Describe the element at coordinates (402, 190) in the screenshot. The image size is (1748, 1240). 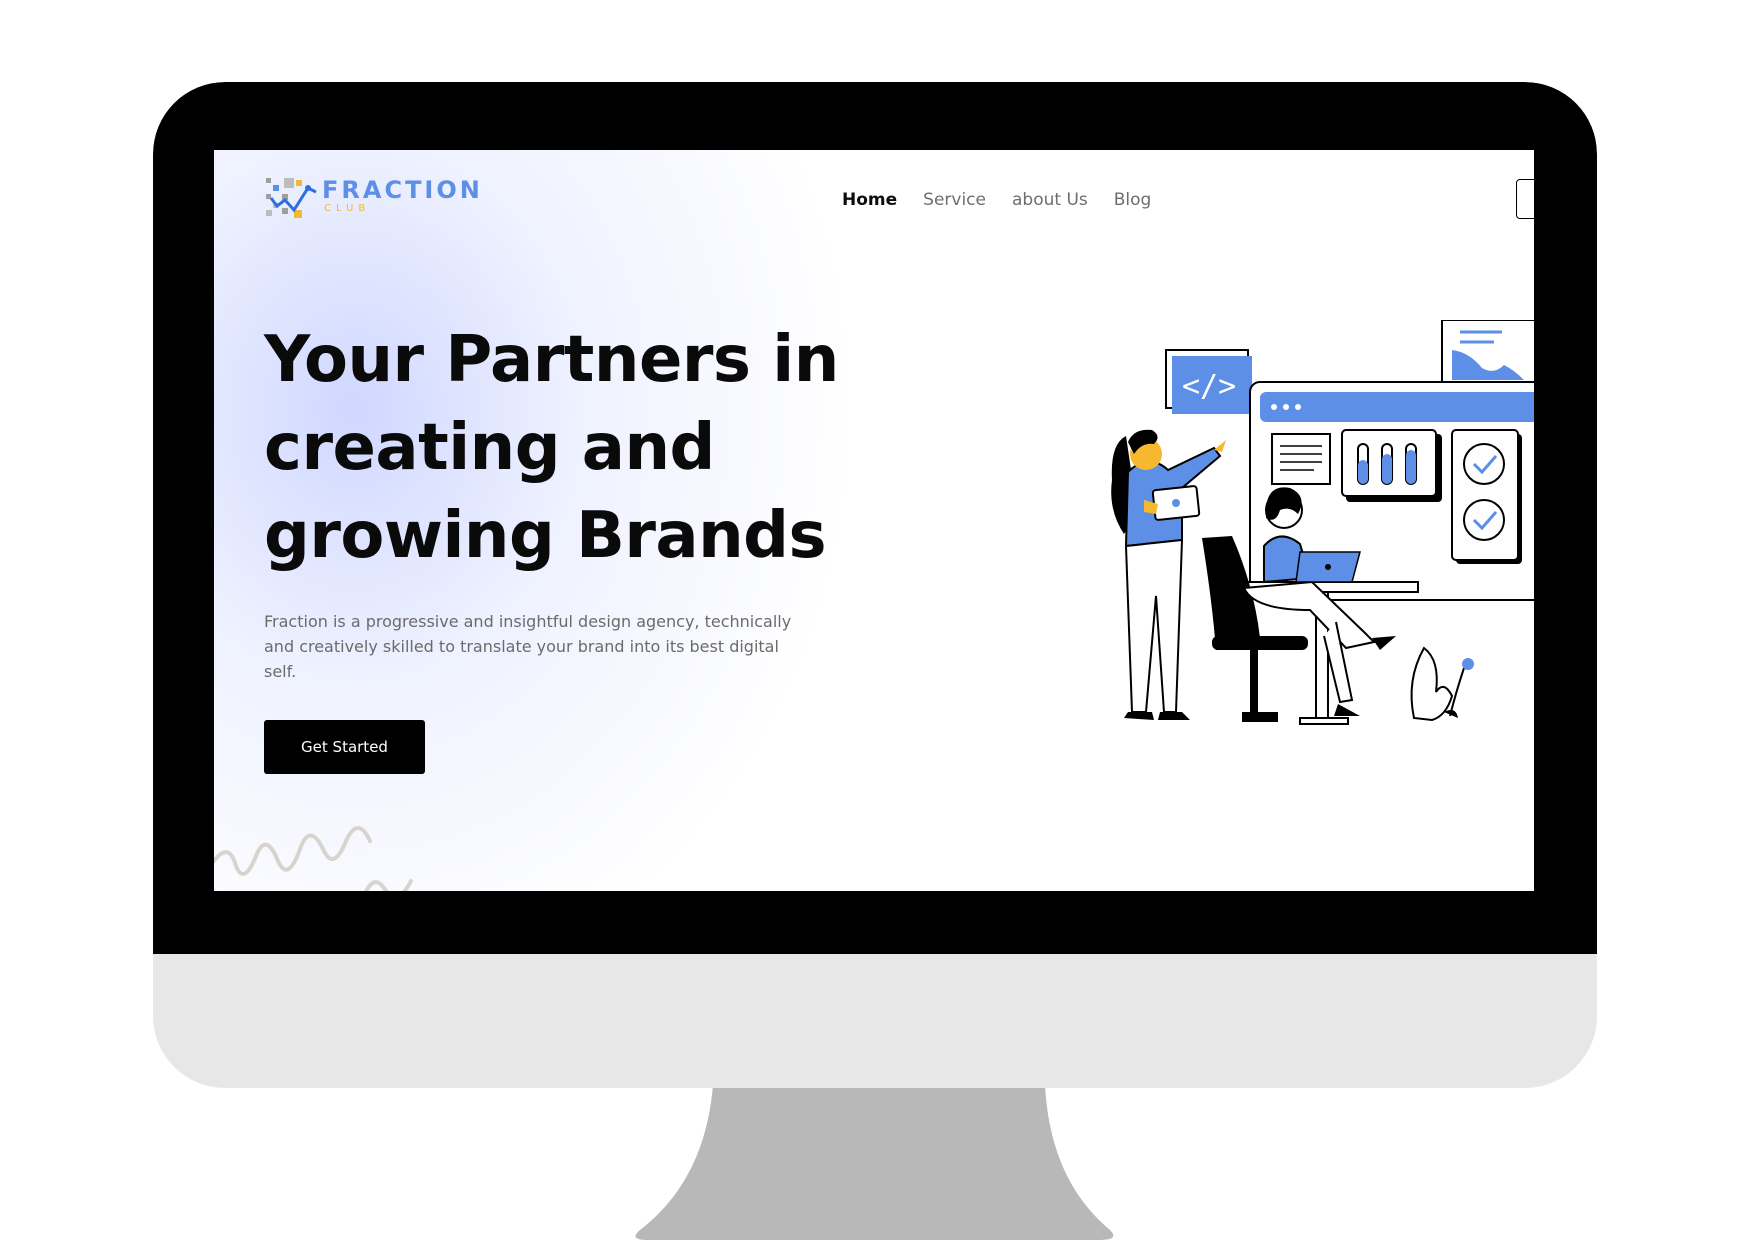
I see `brand-name: FRACTION` at that location.